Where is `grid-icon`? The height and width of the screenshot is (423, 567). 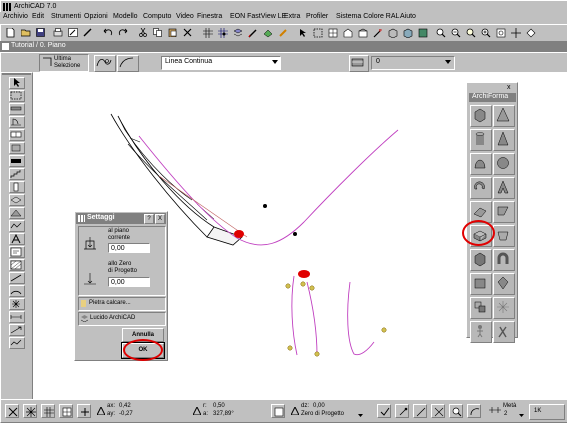 grid-icon is located at coordinates (208, 33).